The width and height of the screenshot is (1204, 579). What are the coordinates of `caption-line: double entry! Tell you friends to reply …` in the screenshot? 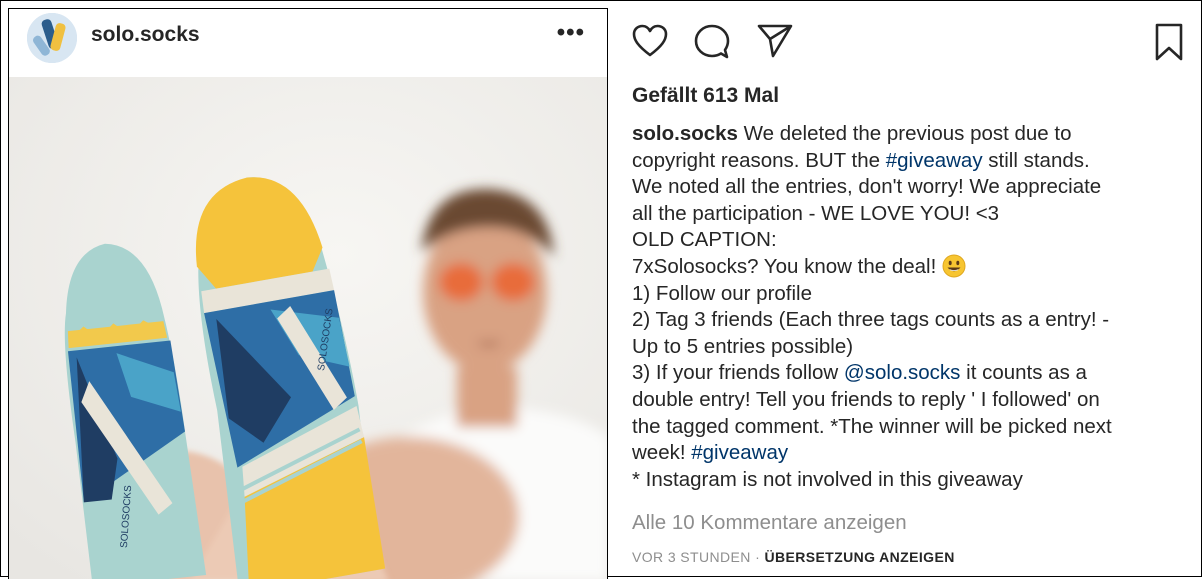 It's located at (866, 399).